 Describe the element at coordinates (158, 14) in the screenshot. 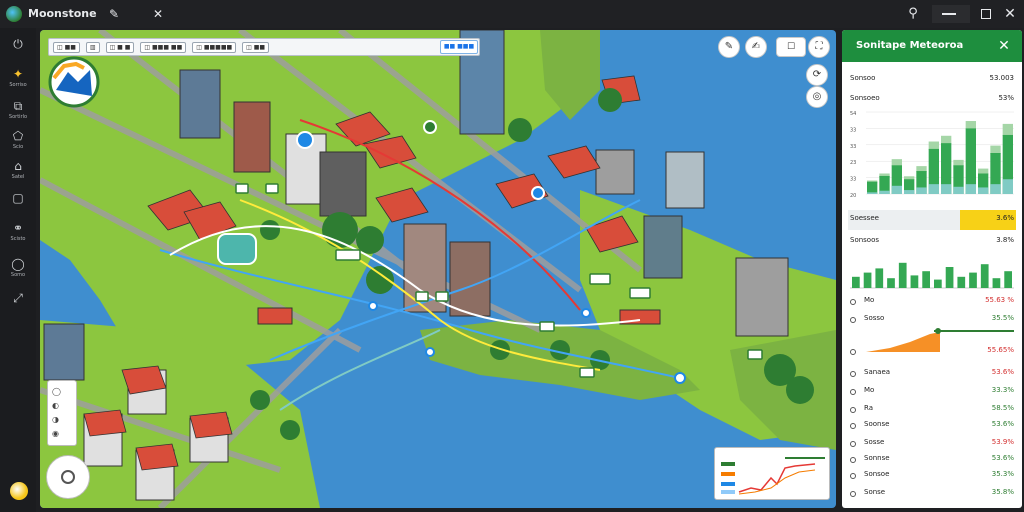

I see `tools-icon: ✕` at that location.